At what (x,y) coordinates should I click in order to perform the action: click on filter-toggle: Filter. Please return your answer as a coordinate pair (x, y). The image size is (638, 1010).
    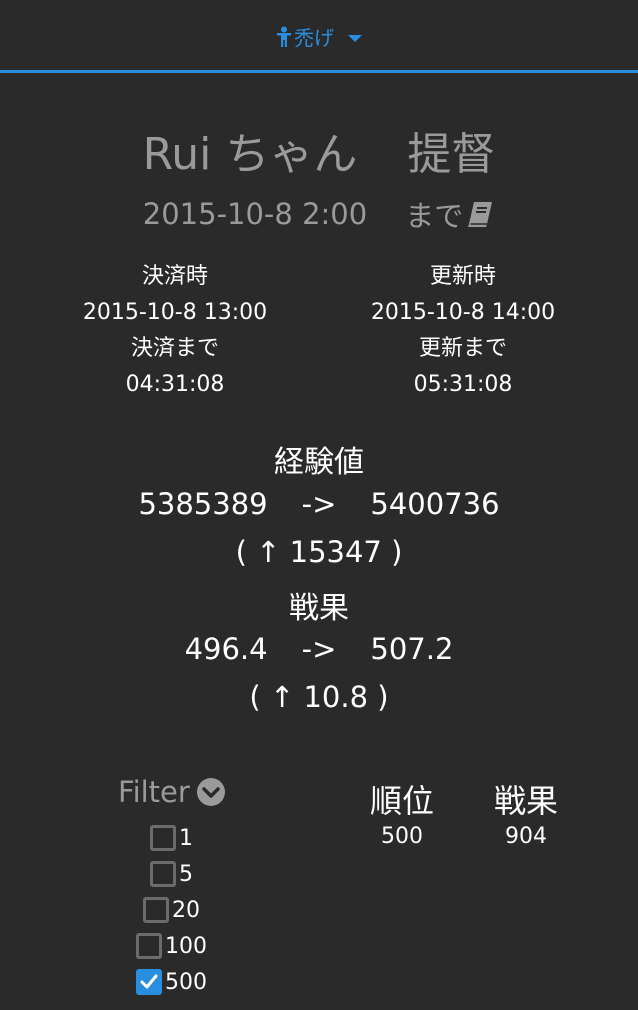
    Looking at the image, I should click on (172, 792).